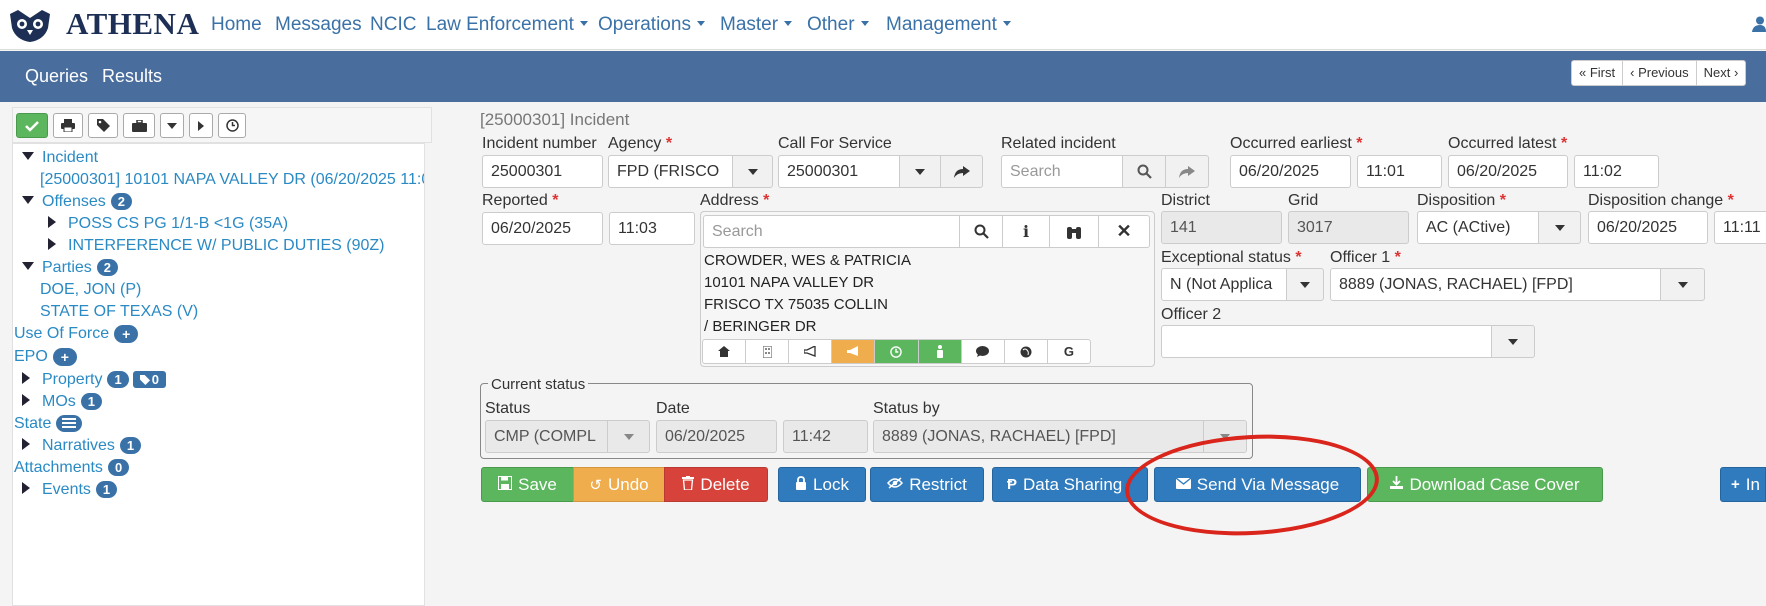  What do you see at coordinates (1759, 24) in the screenshot?
I see `user-icon` at bounding box center [1759, 24].